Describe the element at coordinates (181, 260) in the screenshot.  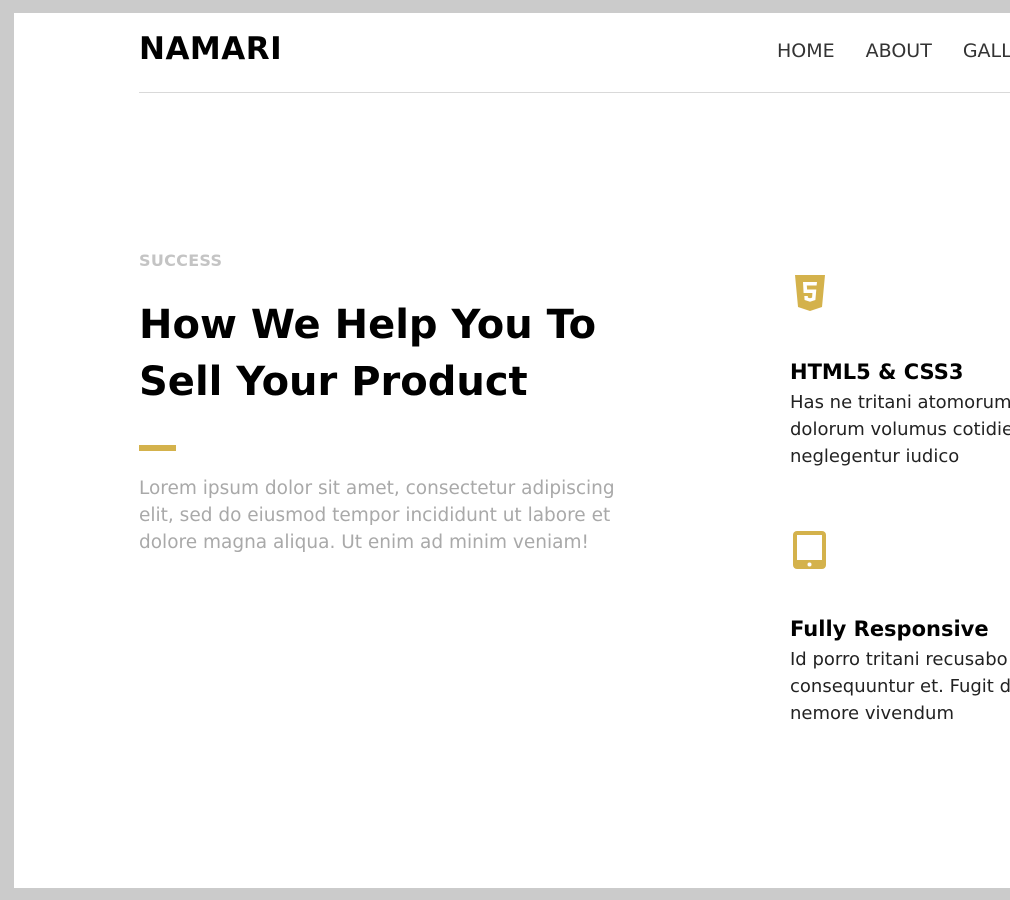
I see `section-eyebrow: SUCCESS` at that location.